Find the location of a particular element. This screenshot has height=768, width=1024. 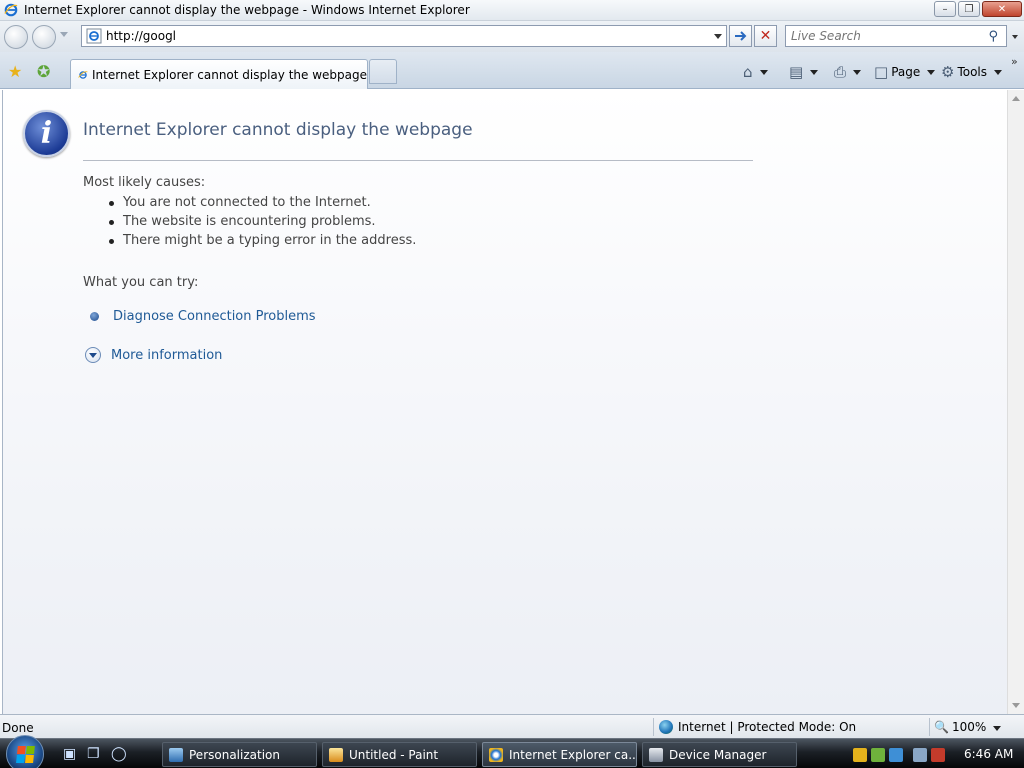

tools-menu-button: ⚙ Tools is located at coordinates (972, 72).